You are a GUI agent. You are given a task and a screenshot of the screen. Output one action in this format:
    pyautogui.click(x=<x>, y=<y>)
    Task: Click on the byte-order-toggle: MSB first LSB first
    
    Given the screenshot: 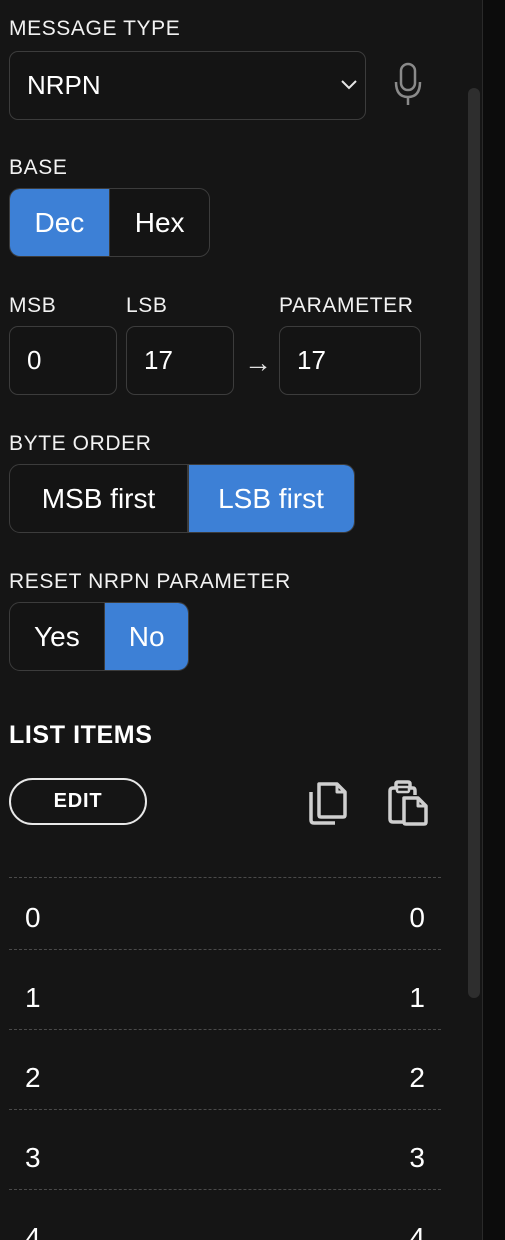 What is the action you would take?
    pyautogui.click(x=182, y=498)
    